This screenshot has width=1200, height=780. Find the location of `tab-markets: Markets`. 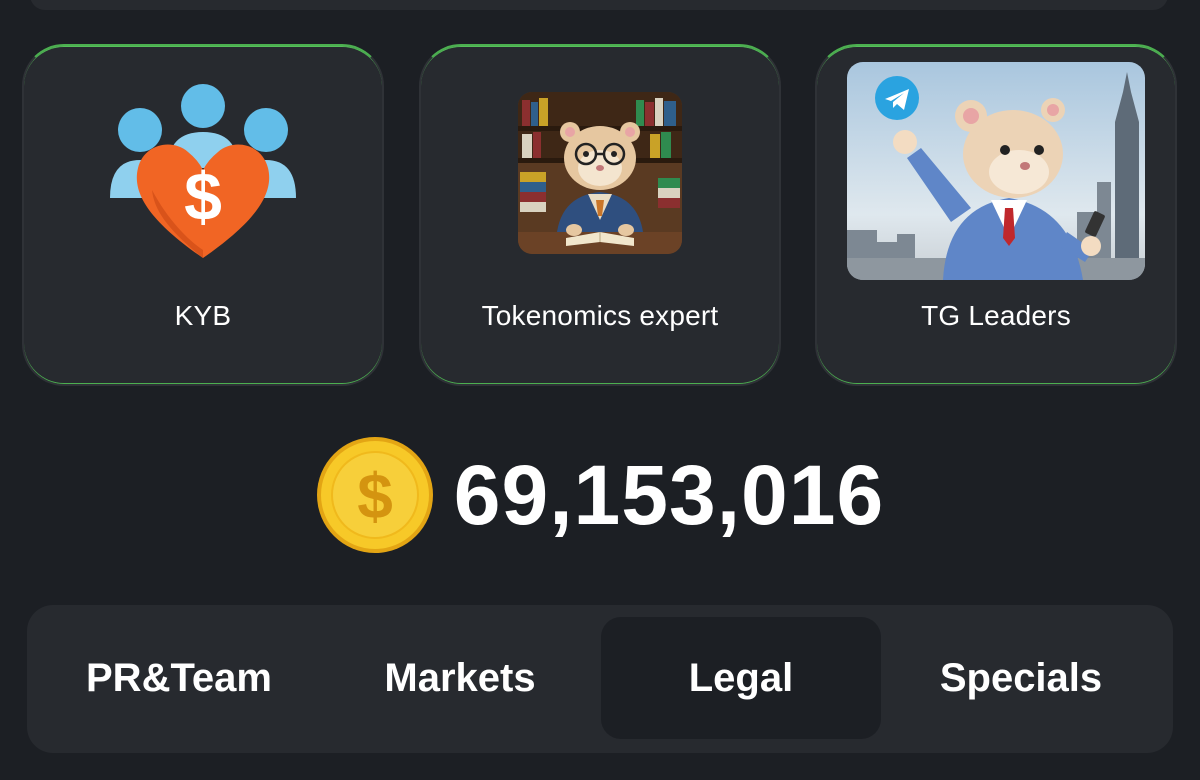

tab-markets: Markets is located at coordinates (460, 678).